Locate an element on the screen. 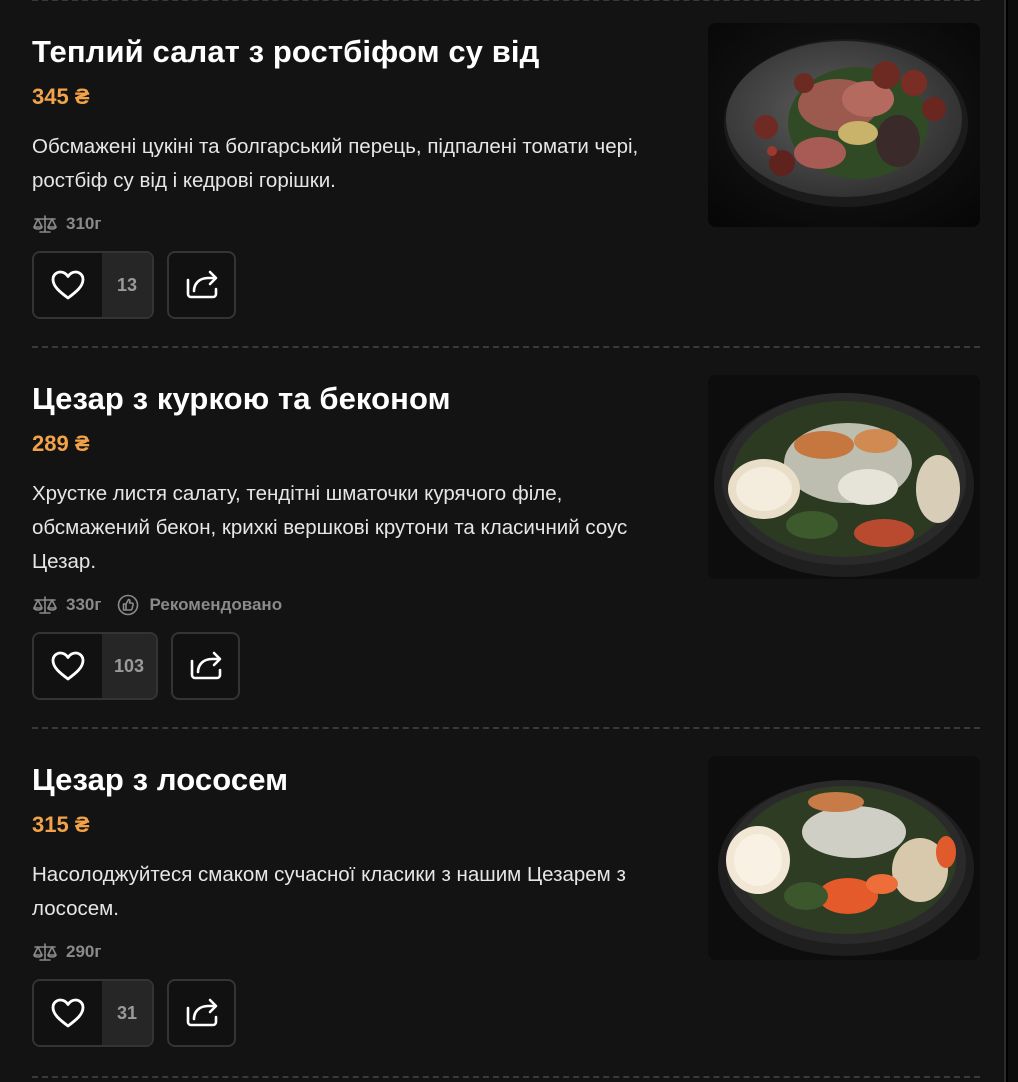 The image size is (1018, 1082). thumb-icon is located at coordinates (128, 605).